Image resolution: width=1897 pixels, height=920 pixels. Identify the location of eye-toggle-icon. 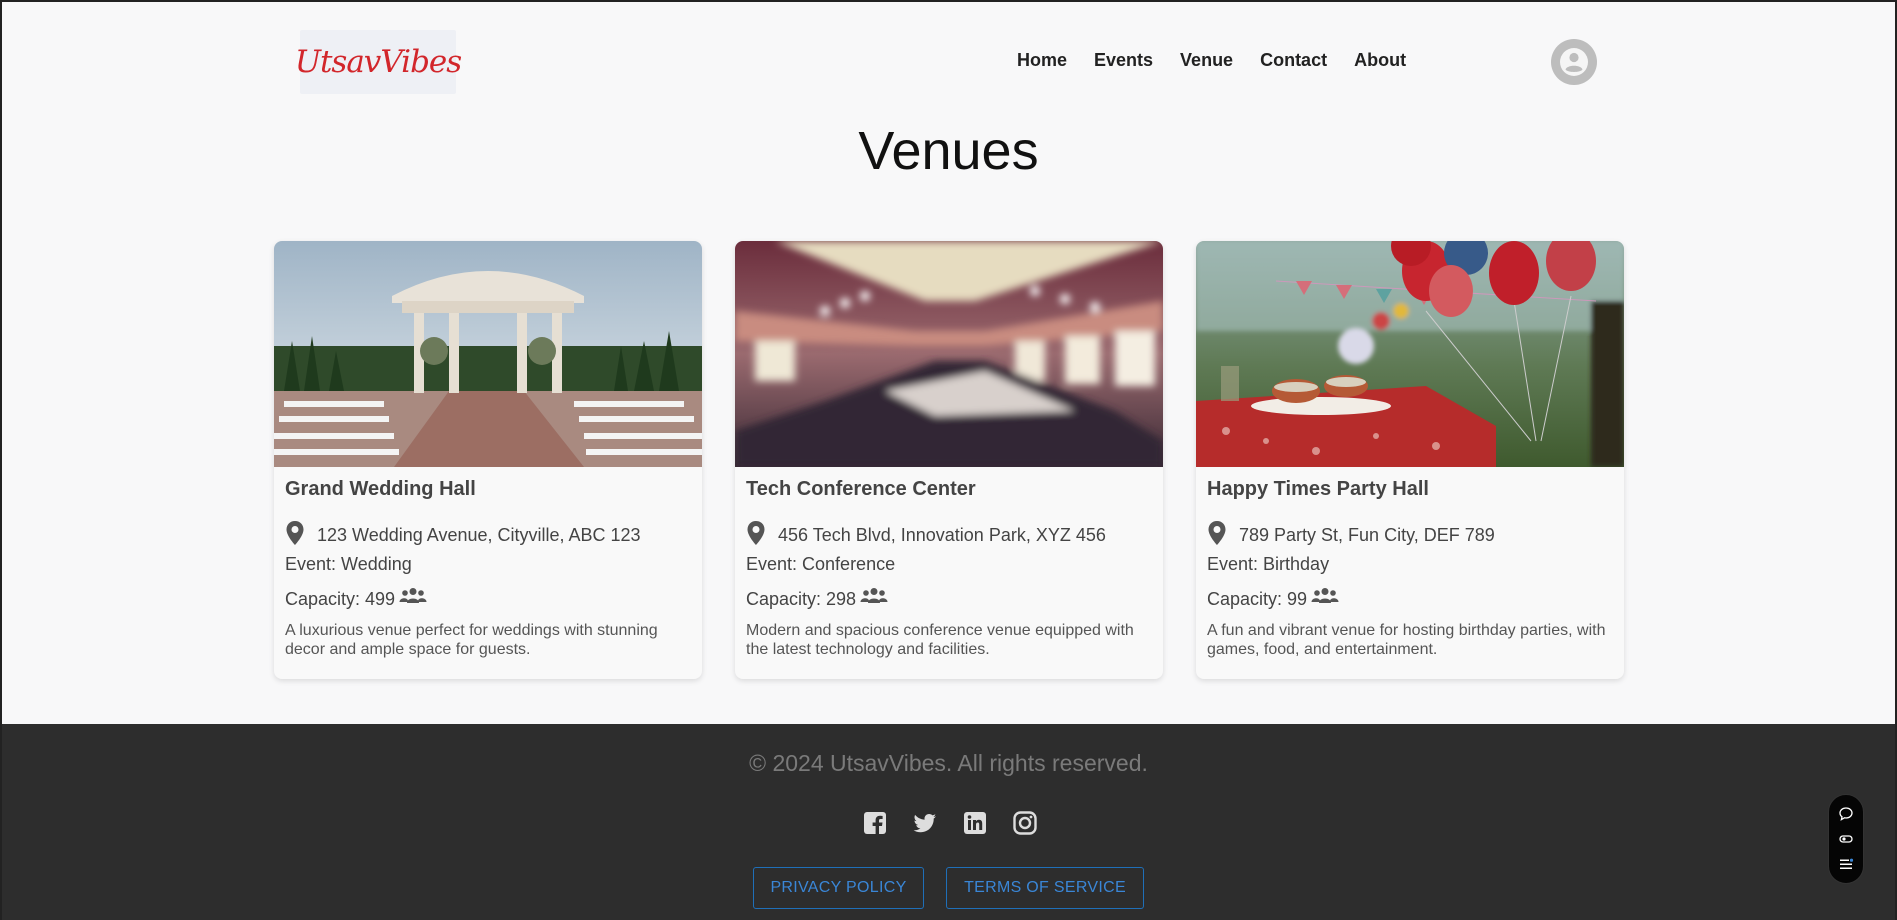
(1846, 839).